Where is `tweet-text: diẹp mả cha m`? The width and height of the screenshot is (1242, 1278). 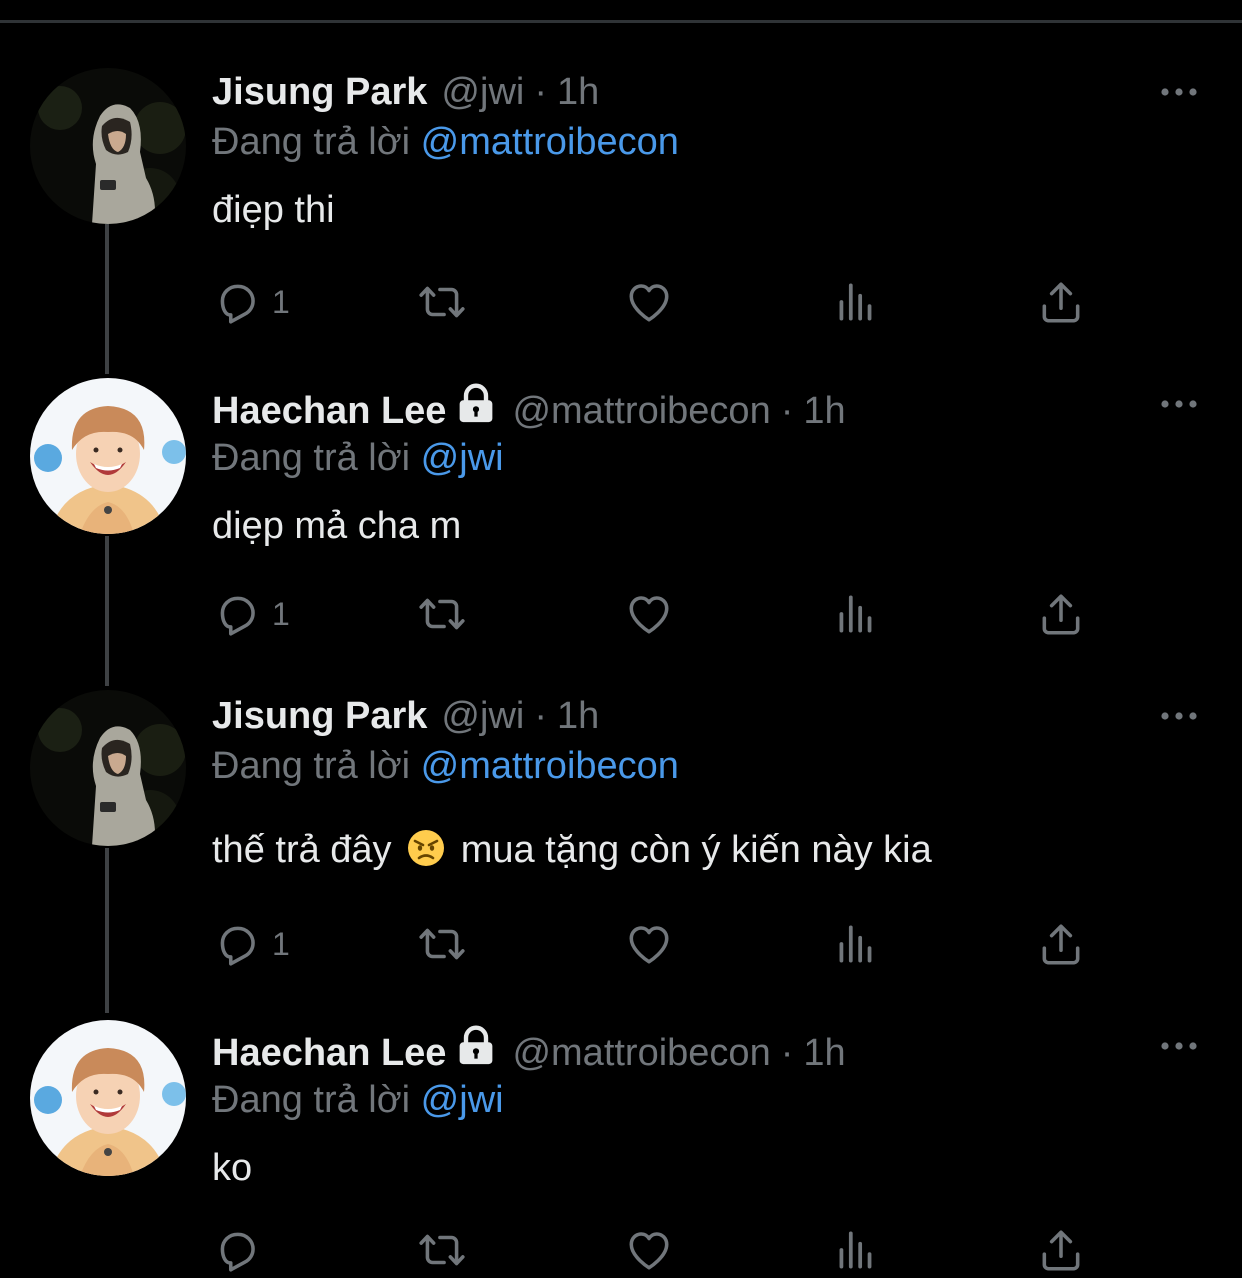 tweet-text: diẹp mả cha m is located at coordinates (337, 526).